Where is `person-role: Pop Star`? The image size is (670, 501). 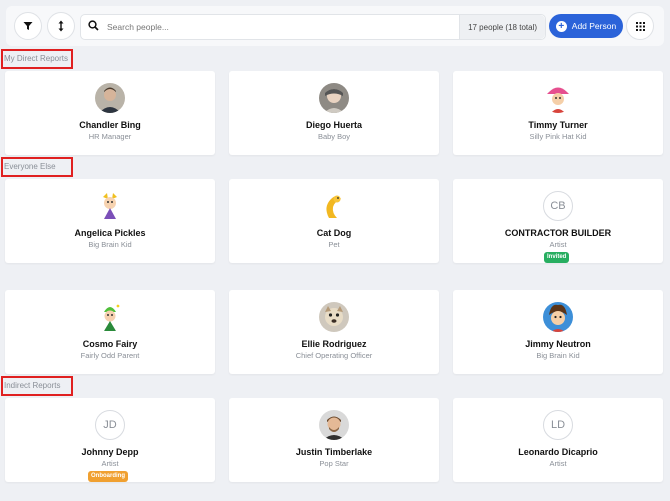
person-role: Pop Star is located at coordinates (334, 463).